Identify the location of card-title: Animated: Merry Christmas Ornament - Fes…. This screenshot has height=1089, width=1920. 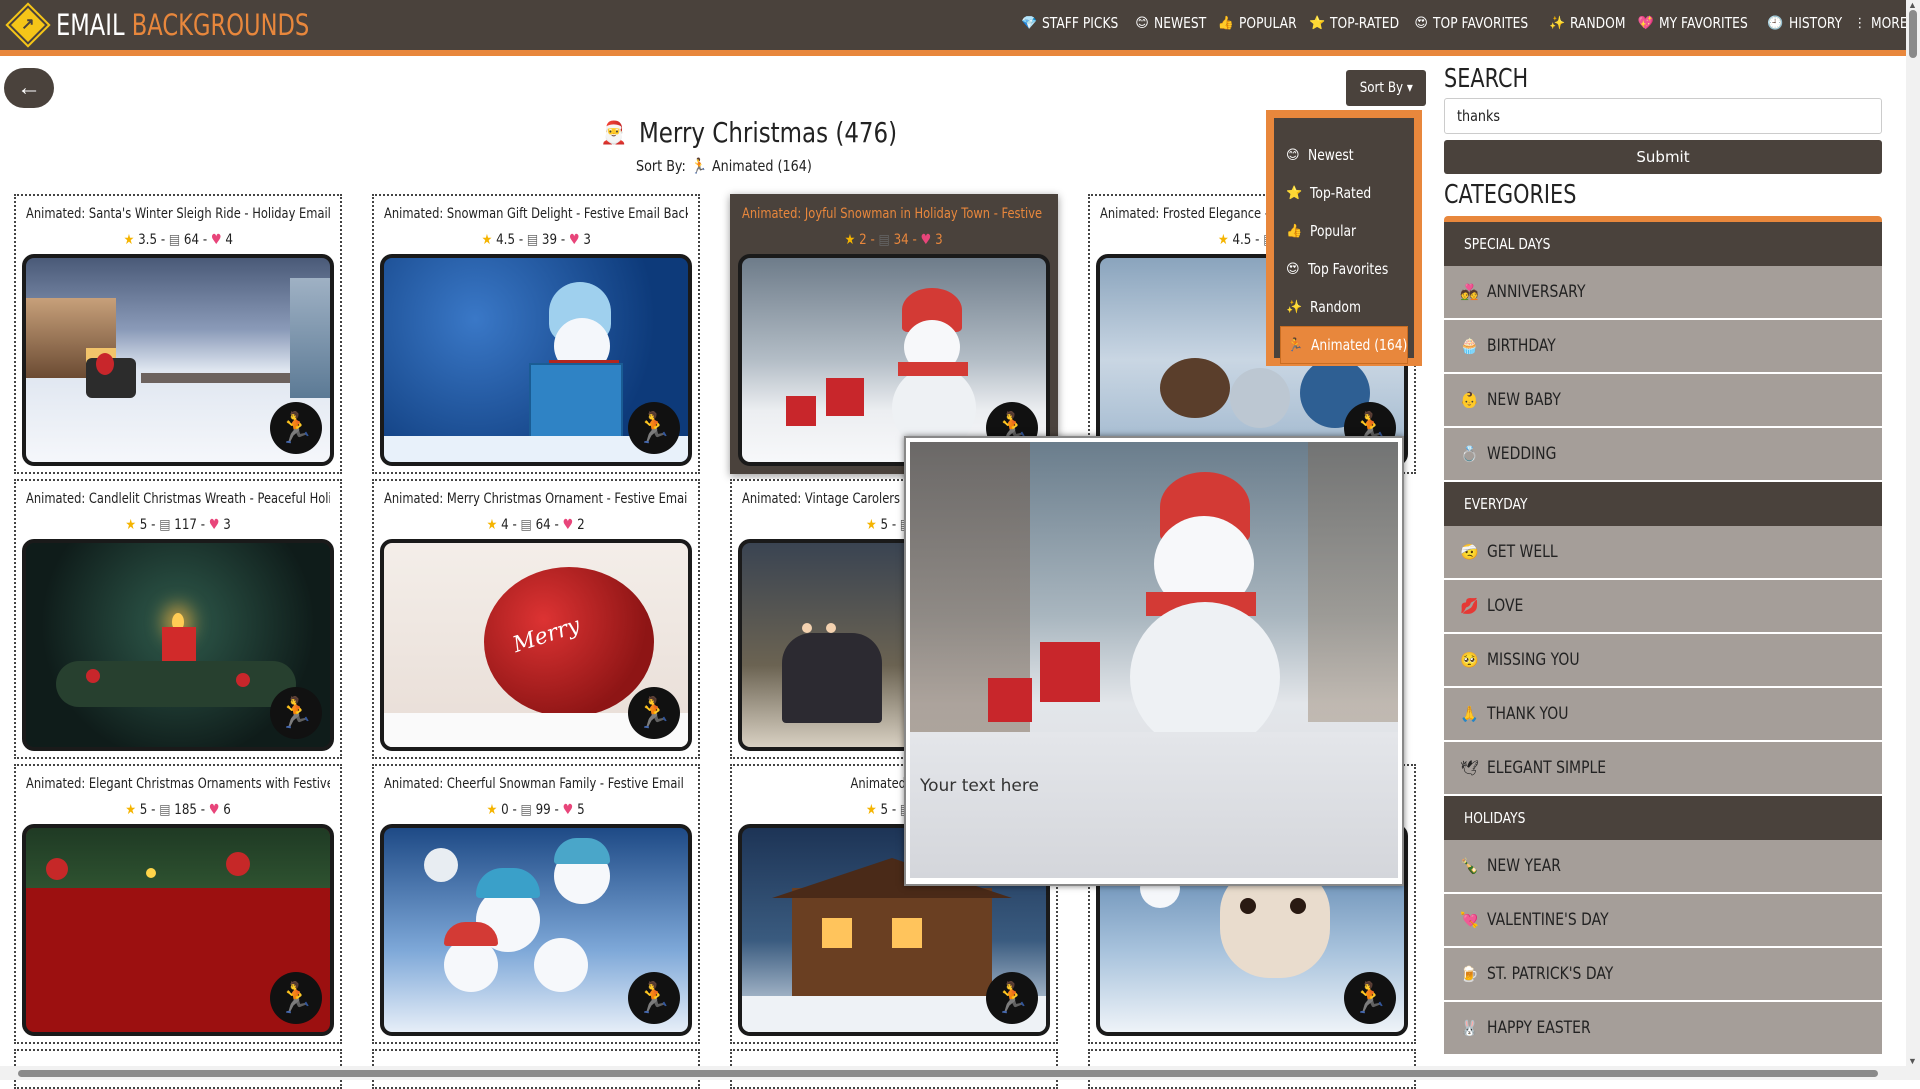
(536, 499).